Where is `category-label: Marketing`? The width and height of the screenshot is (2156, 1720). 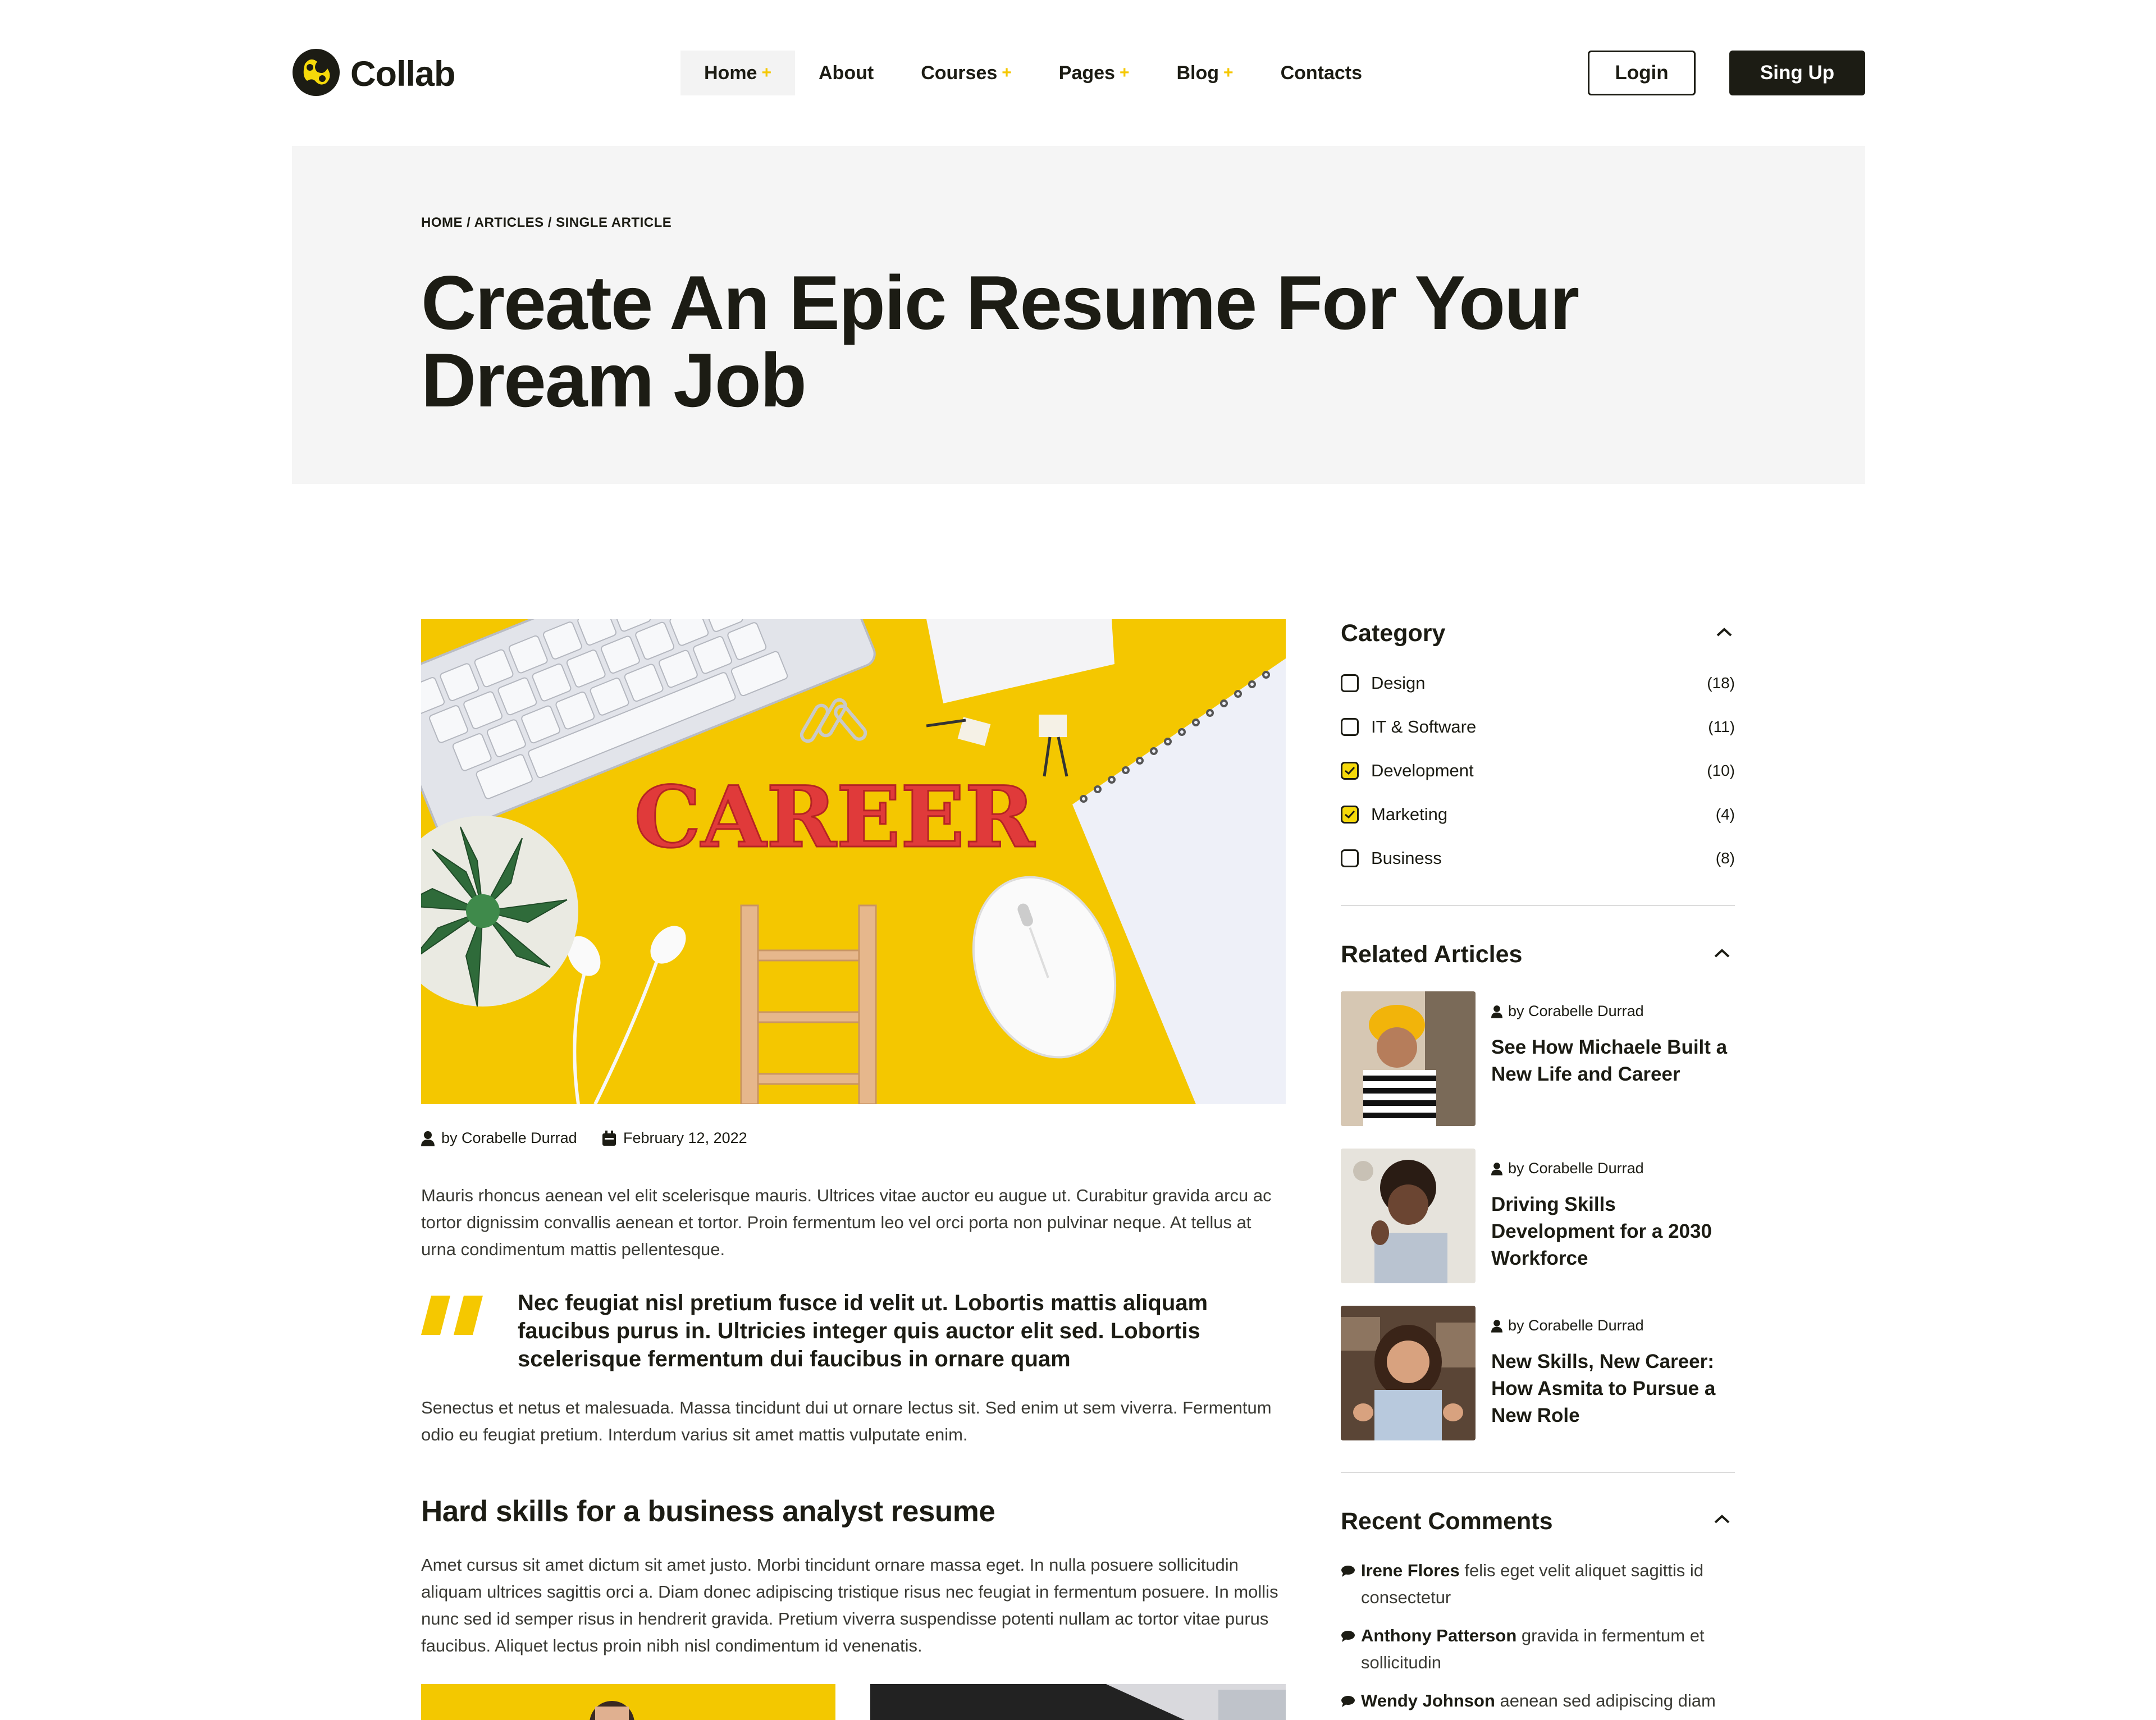 category-label: Marketing is located at coordinates (1409, 814).